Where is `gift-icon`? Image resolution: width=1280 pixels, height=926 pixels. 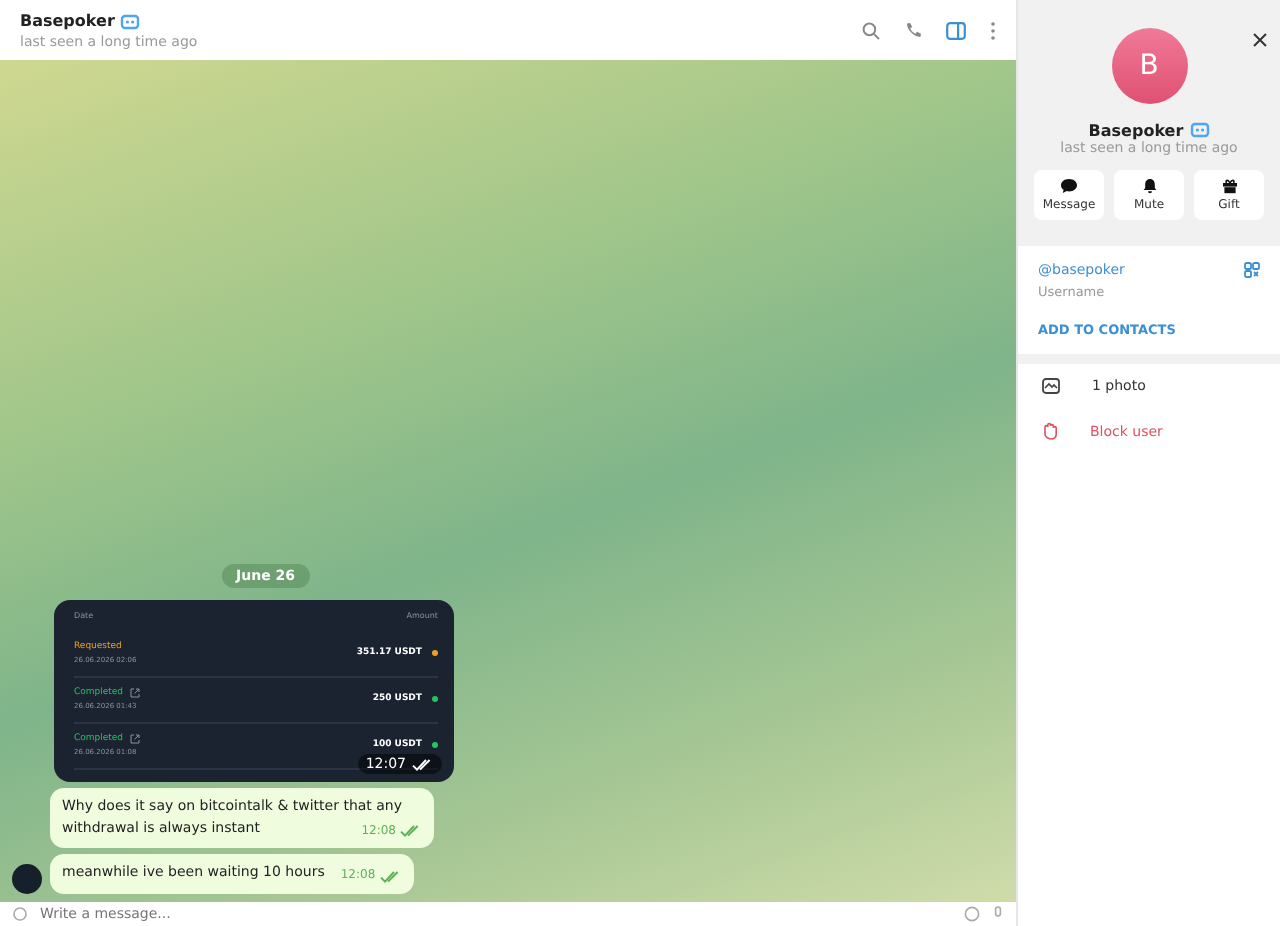
gift-icon is located at coordinates (1229, 186).